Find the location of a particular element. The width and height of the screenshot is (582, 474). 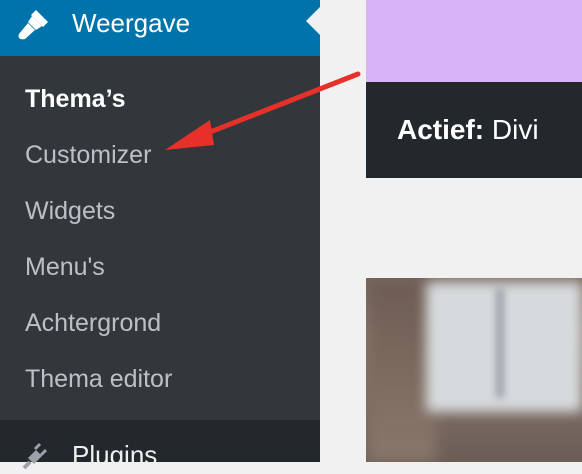

active-theme-screenshot is located at coordinates (474, 41).